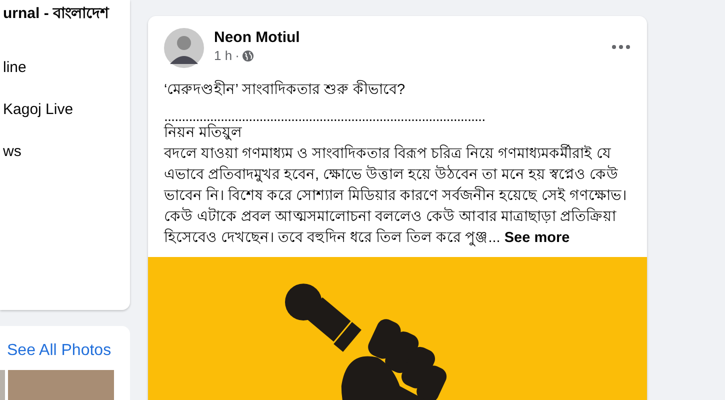  What do you see at coordinates (59, 351) in the screenshot?
I see `see-all-photos-link: See All Photos` at bounding box center [59, 351].